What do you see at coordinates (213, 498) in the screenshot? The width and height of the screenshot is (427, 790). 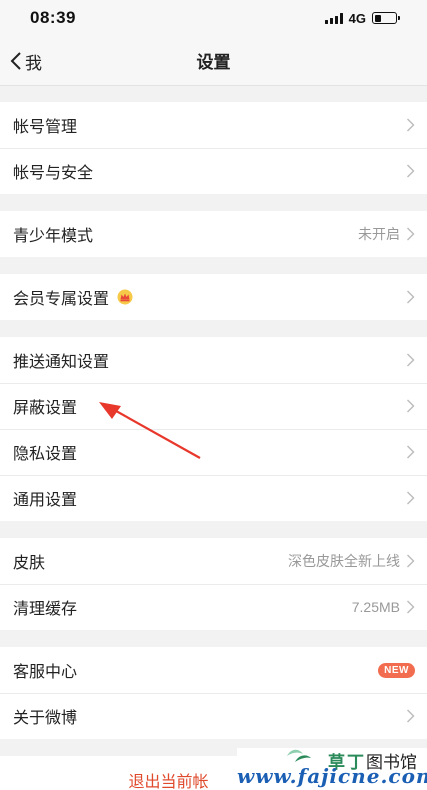 I see `settings-item-general: 通用设置` at bounding box center [213, 498].